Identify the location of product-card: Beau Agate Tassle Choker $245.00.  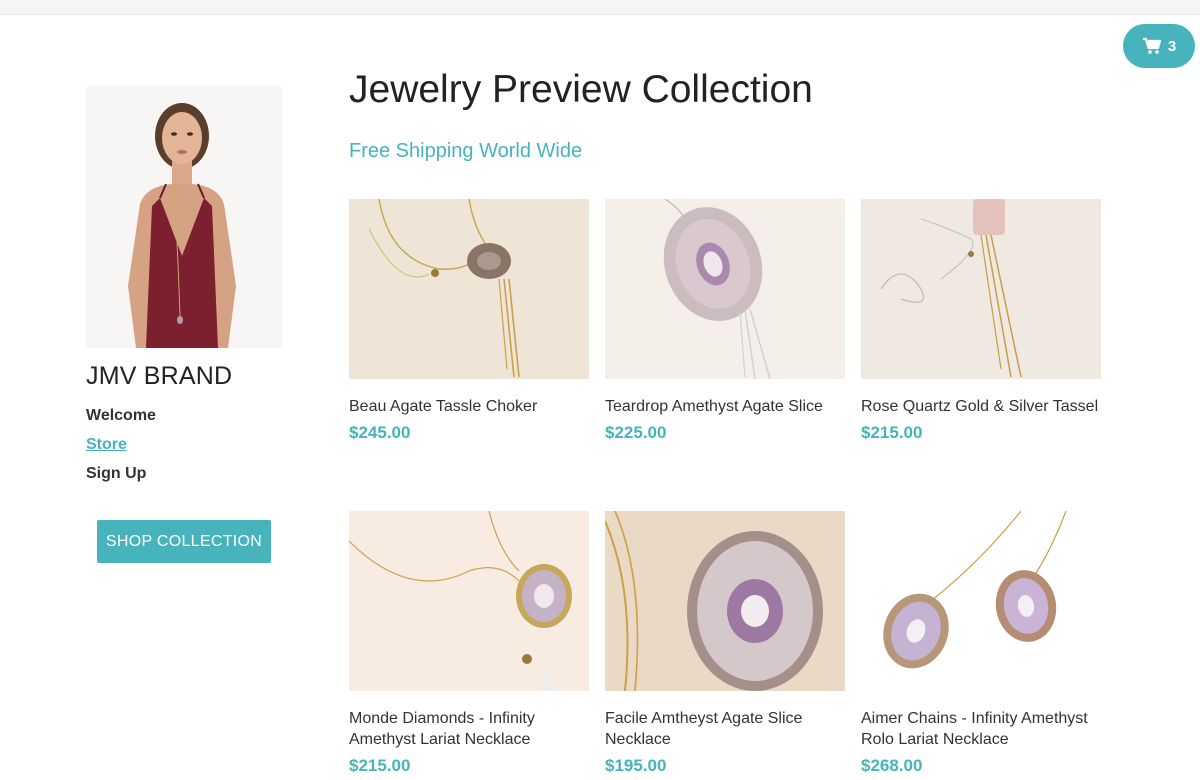
(469, 321).